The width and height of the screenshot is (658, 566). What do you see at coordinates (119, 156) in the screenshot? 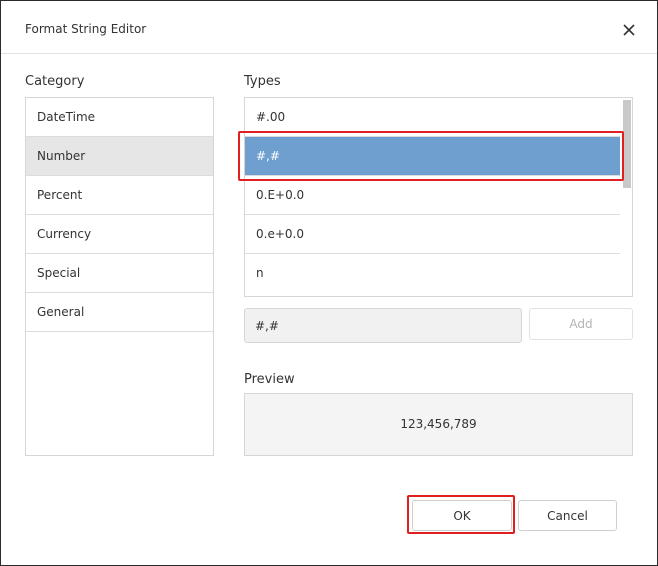
I see `category-item-number: Number` at bounding box center [119, 156].